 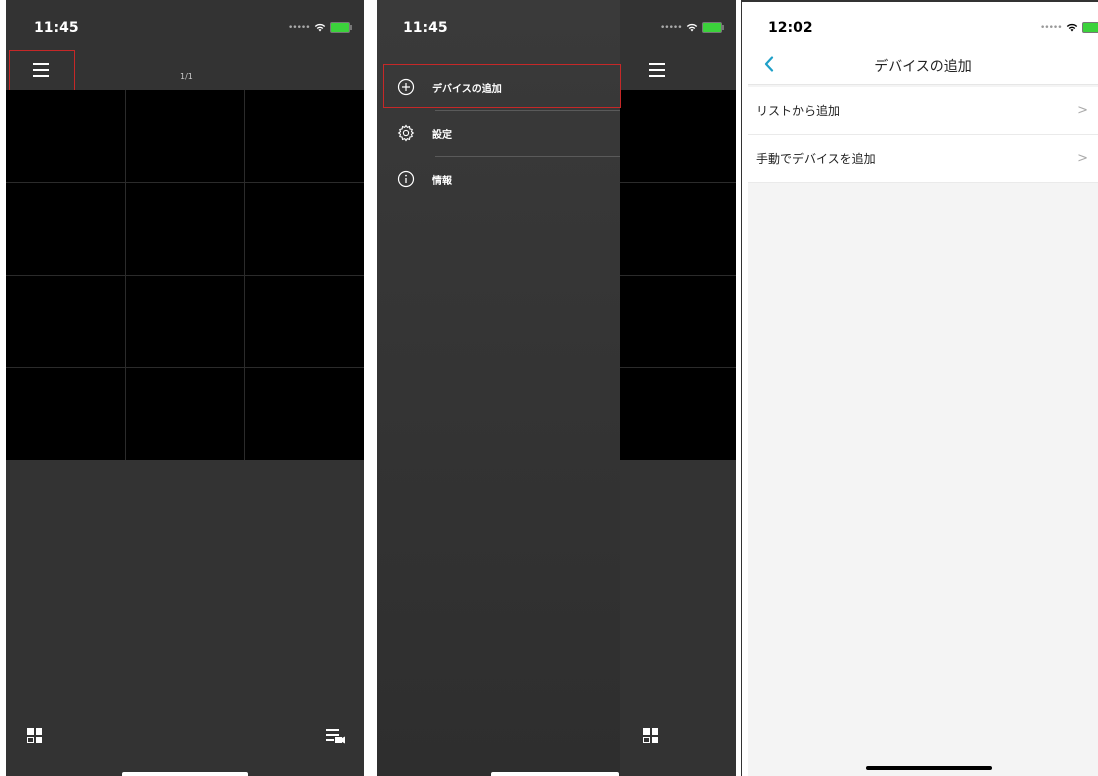 I want to click on list-item-label: リストから追加, so click(x=798, y=111).